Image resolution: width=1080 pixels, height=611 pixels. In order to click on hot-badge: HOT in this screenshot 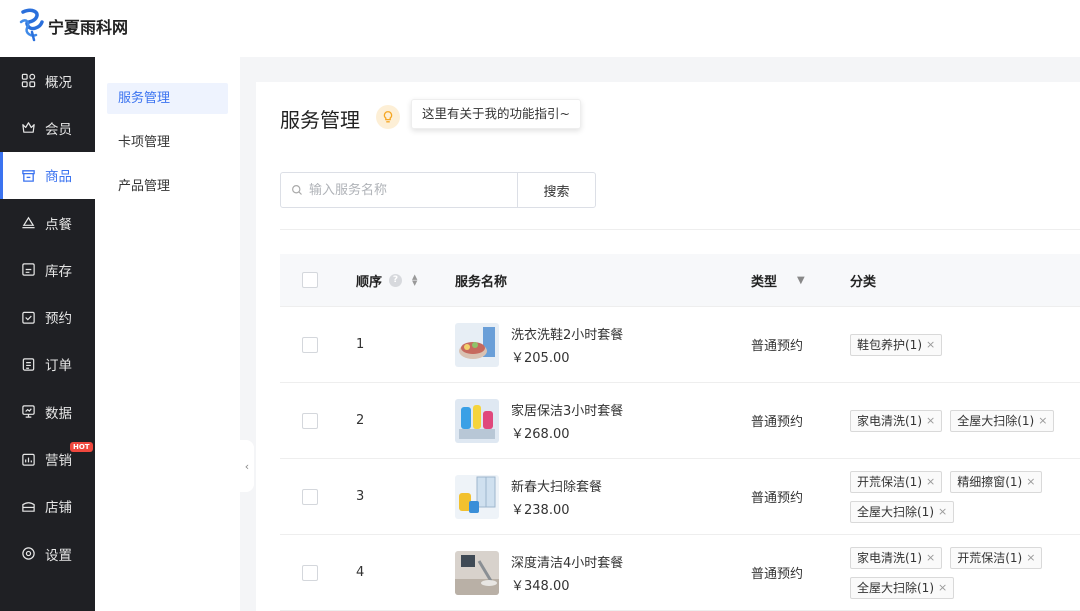, I will do `click(81, 447)`.